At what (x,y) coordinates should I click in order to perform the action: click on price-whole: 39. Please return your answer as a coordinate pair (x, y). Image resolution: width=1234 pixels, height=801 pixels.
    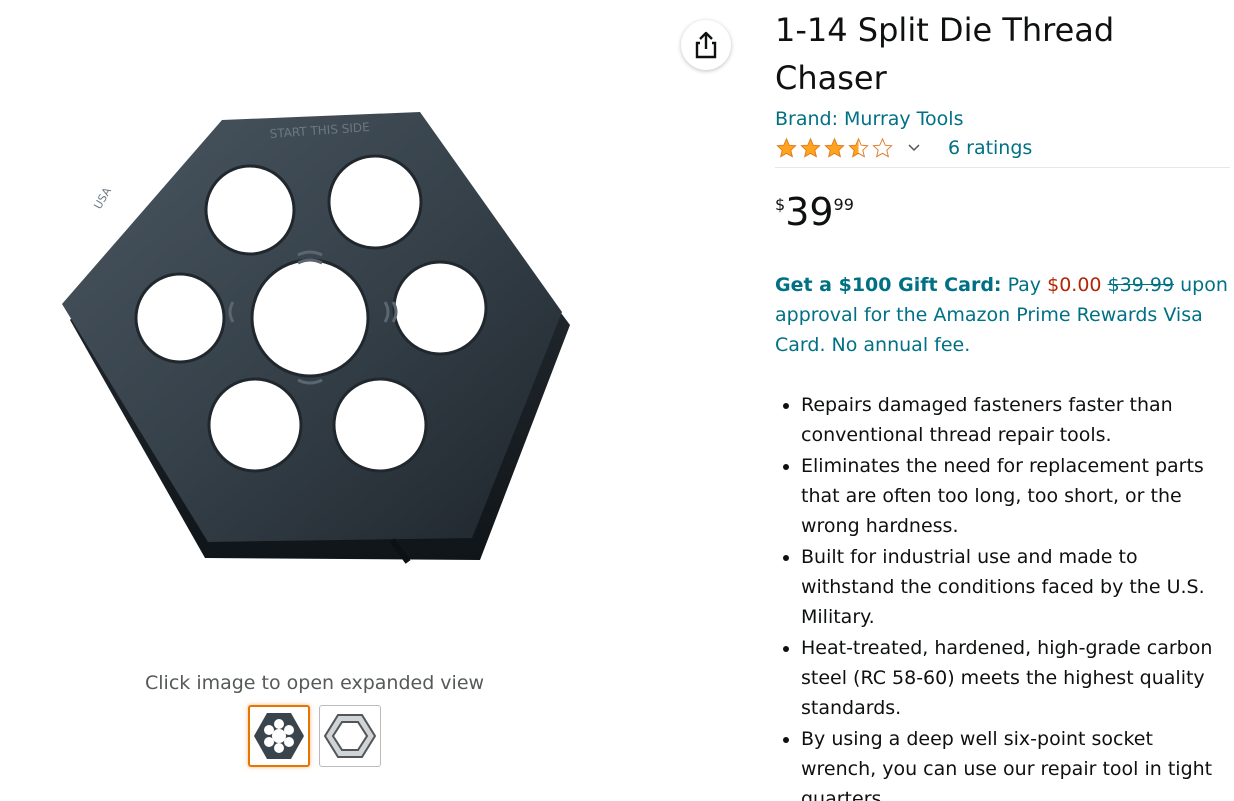
    Looking at the image, I should click on (809, 212).